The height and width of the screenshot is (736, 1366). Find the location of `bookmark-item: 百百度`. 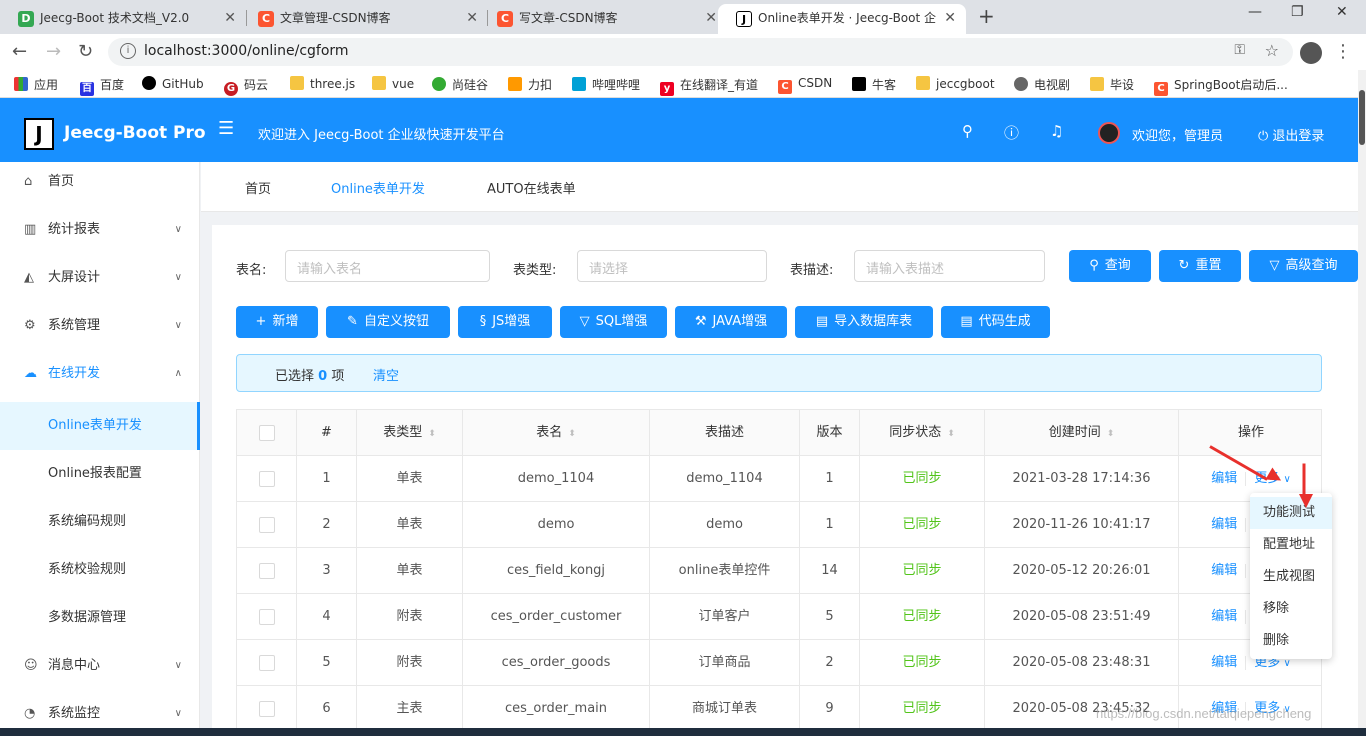

bookmark-item: 百百度 is located at coordinates (102, 86).